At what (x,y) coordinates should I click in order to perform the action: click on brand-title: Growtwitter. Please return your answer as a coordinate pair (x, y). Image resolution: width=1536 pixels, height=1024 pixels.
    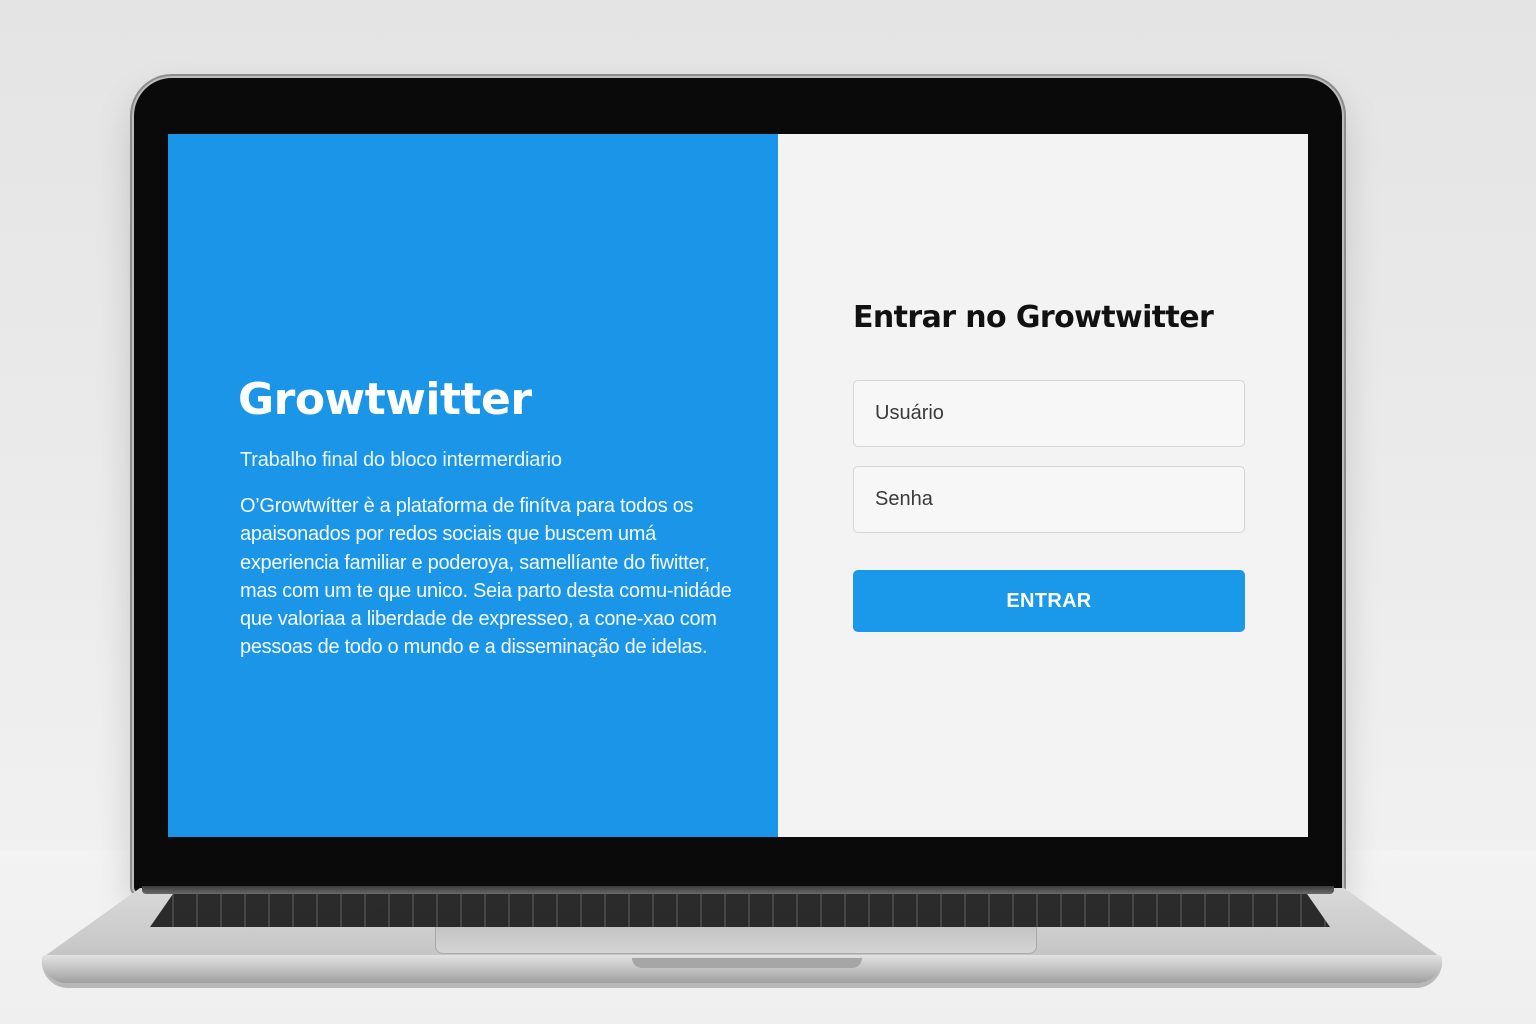
    Looking at the image, I should click on (385, 399).